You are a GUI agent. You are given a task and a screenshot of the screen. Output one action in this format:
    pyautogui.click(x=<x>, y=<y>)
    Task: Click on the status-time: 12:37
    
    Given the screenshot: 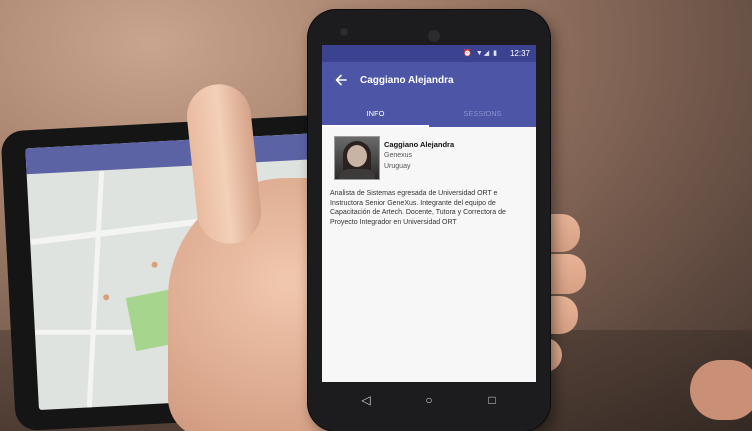 What is the action you would take?
    pyautogui.click(x=519, y=53)
    